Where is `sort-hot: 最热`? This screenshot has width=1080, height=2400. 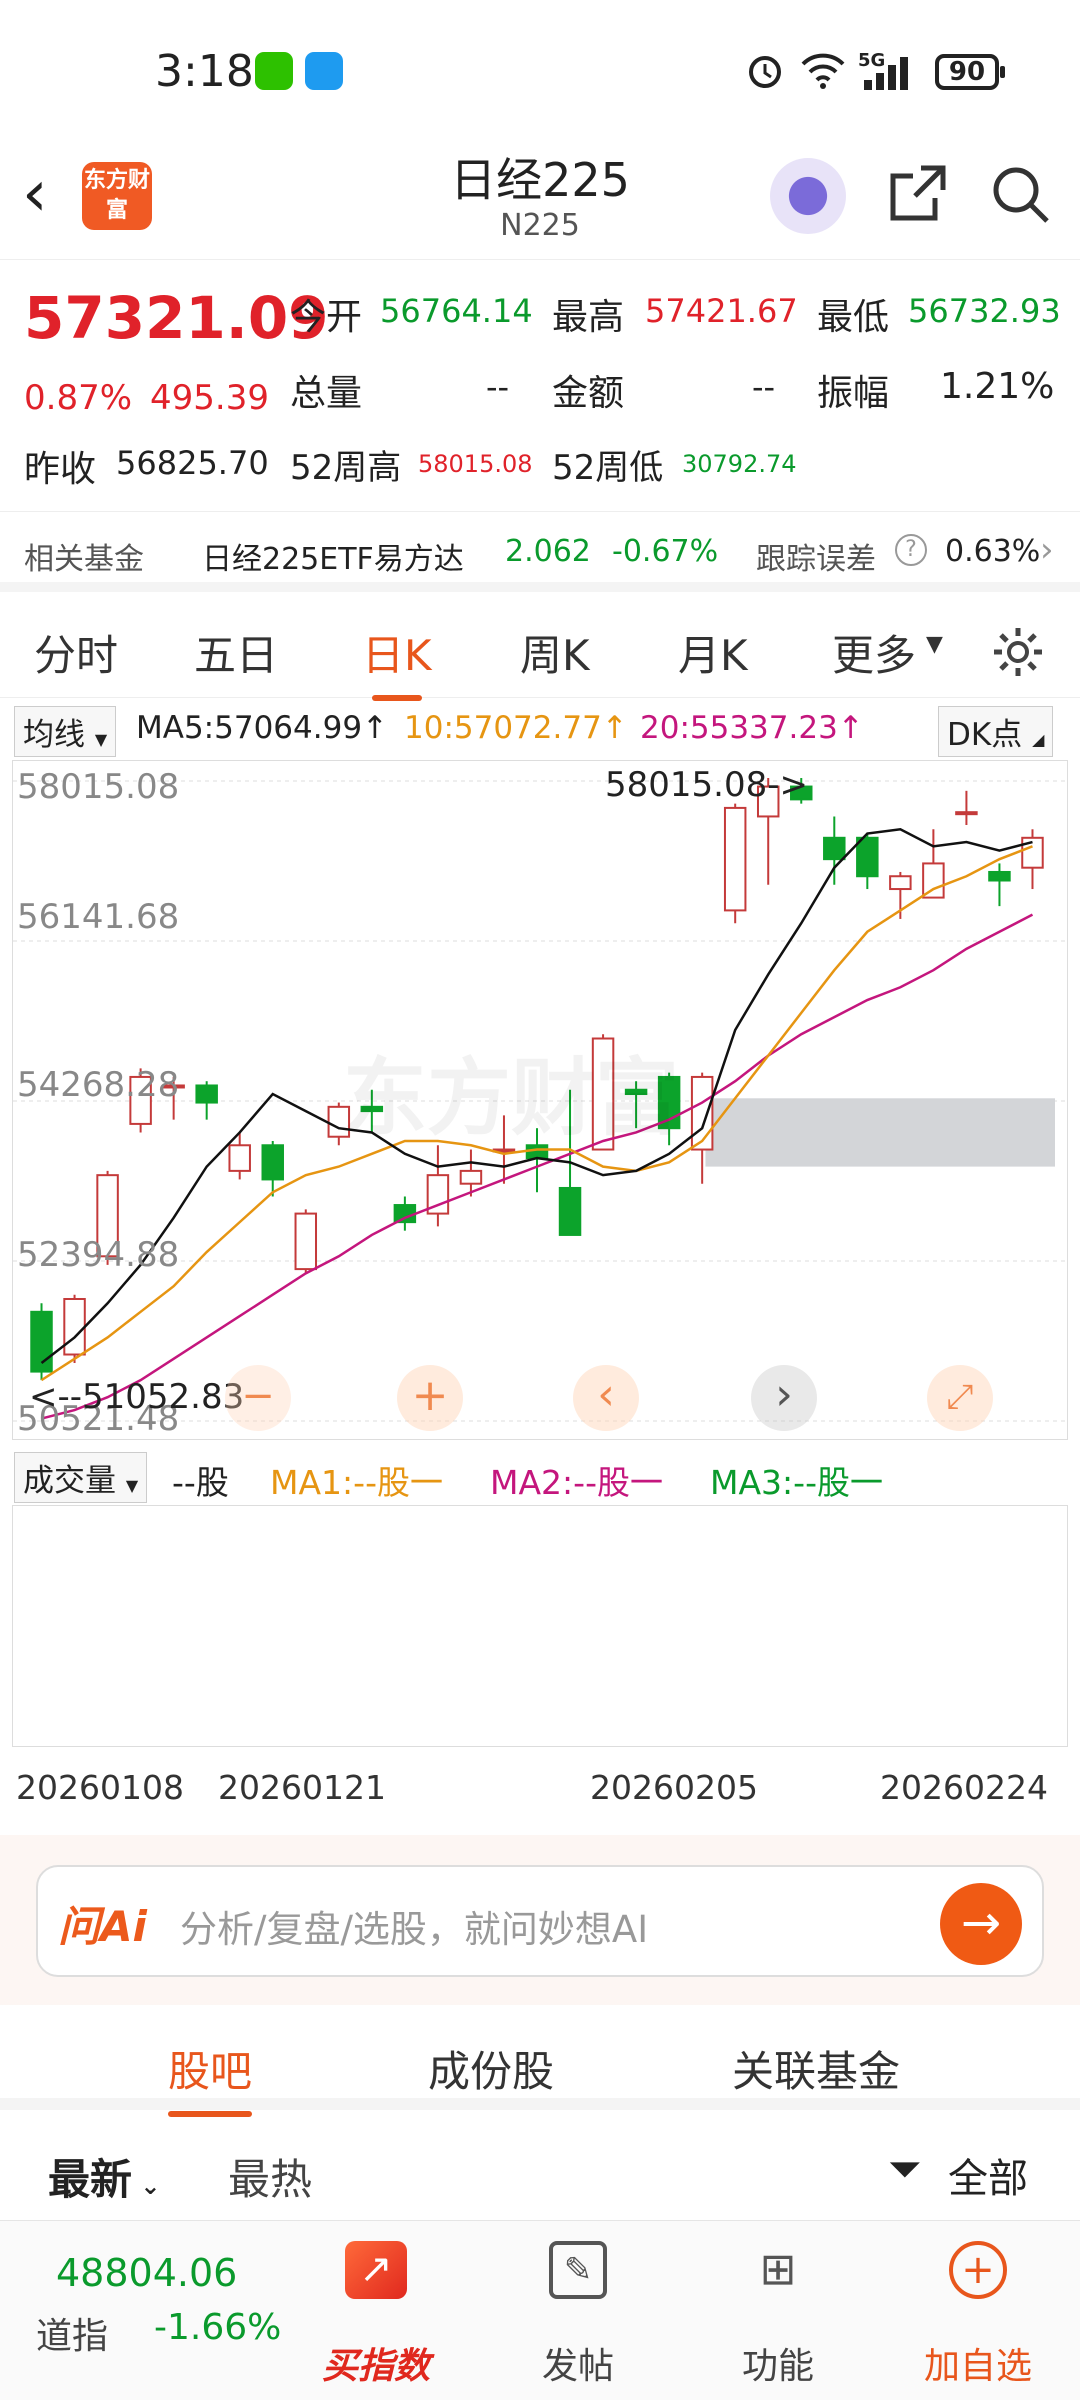
sort-hot: 最热 is located at coordinates (270, 2176).